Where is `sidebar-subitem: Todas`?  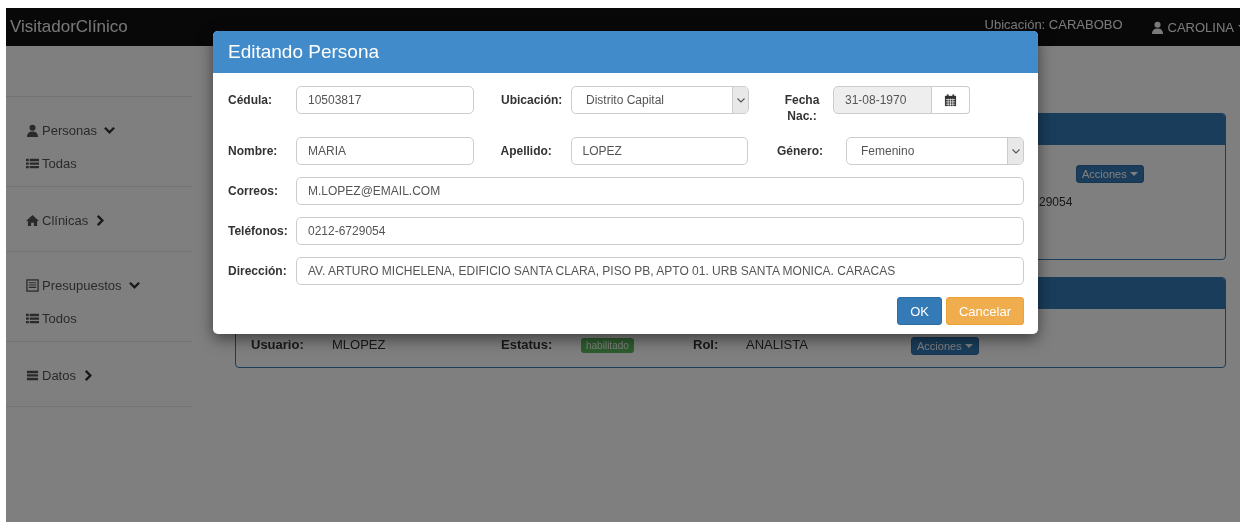 sidebar-subitem: Todas is located at coordinates (109, 163).